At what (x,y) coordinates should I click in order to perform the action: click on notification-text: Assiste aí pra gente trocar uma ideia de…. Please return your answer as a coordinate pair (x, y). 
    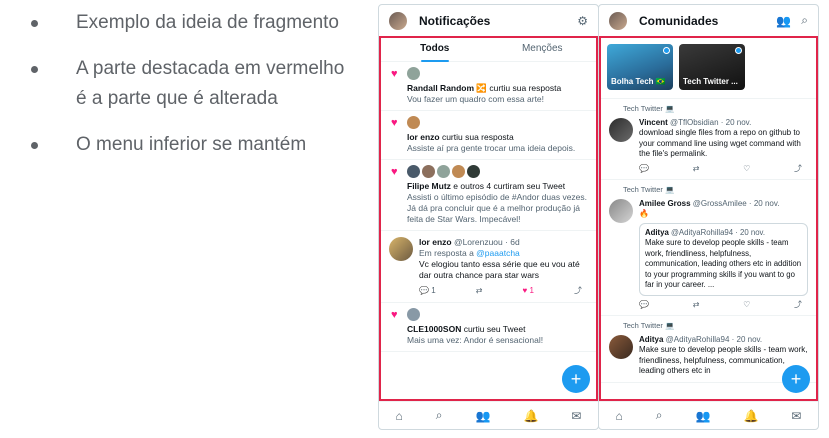
    Looking at the image, I should click on (491, 148).